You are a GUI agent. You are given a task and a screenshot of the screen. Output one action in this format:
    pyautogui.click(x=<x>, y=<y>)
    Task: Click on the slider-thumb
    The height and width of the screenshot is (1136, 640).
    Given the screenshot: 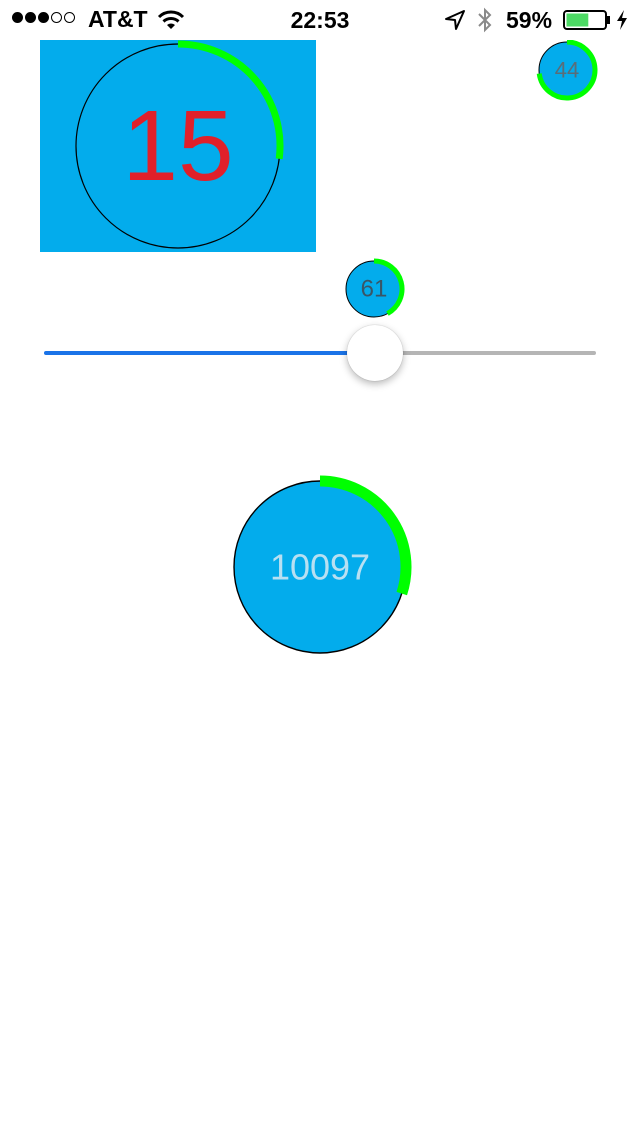 What is the action you would take?
    pyautogui.click(x=375, y=353)
    